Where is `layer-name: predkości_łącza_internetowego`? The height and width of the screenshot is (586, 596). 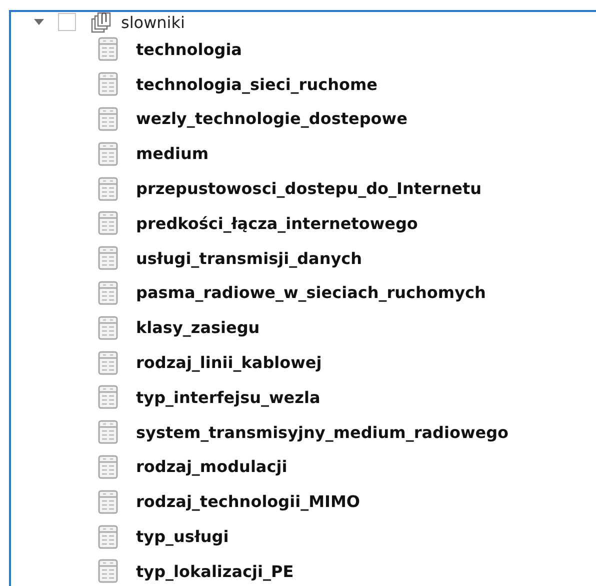
layer-name: predkości_łącza_internetowego is located at coordinates (277, 223).